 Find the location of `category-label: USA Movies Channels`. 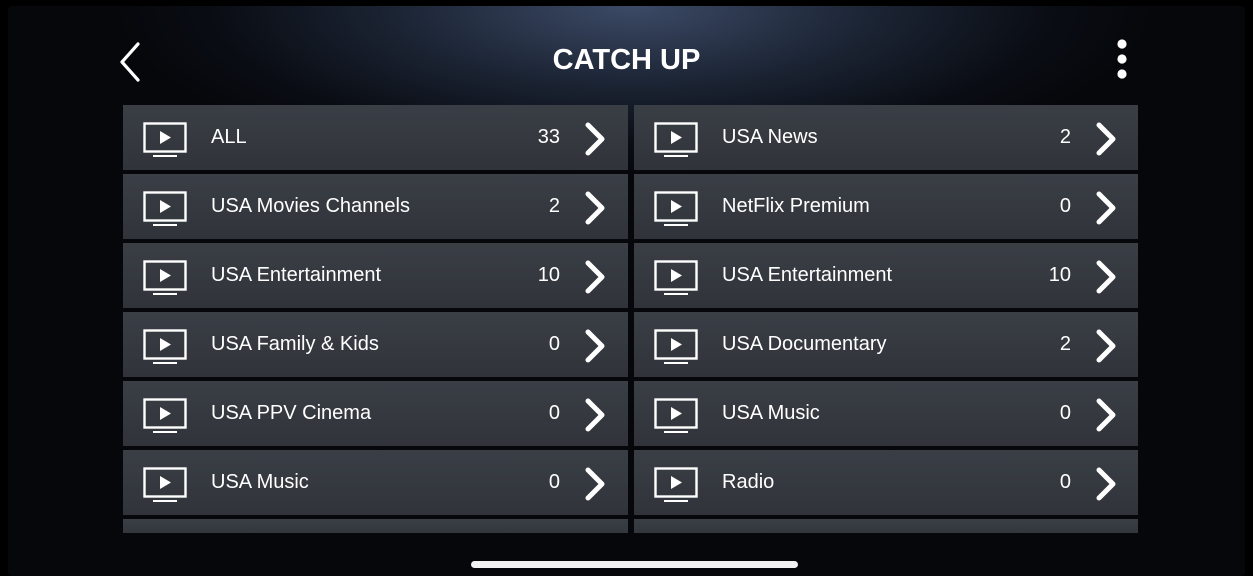

category-label: USA Movies Channels is located at coordinates (310, 206).